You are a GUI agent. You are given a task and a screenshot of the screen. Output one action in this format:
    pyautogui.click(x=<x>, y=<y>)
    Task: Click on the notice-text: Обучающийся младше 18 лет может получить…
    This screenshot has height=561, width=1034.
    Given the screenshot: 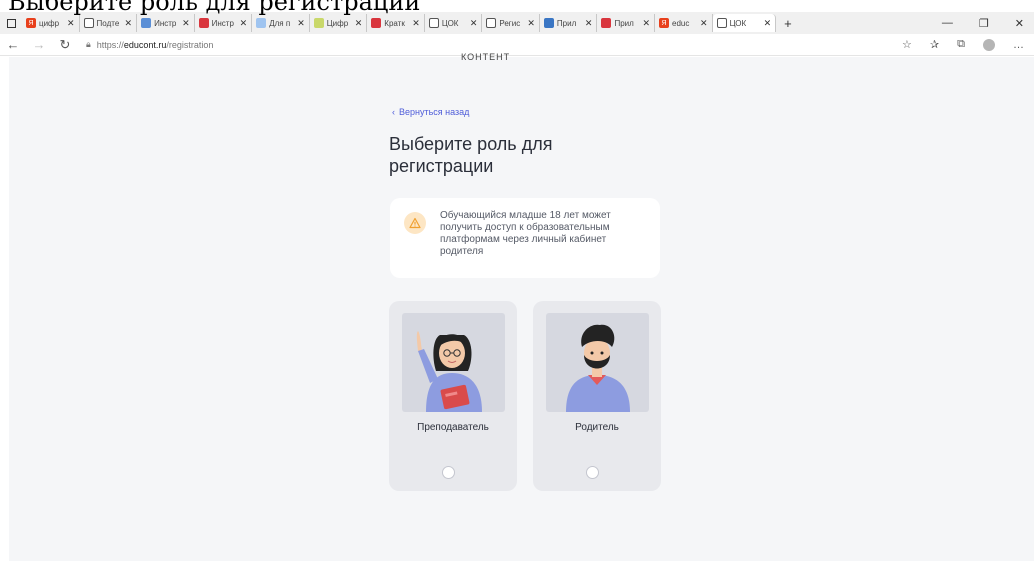 What is the action you would take?
    pyautogui.click(x=525, y=233)
    